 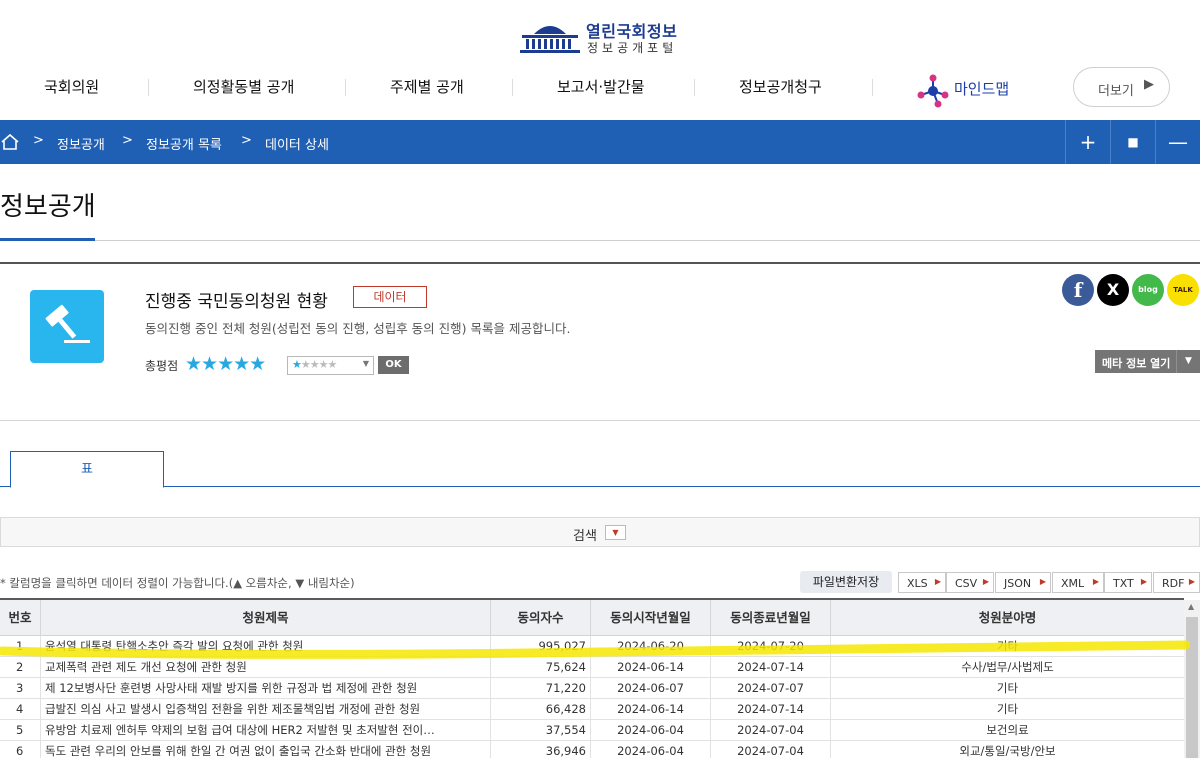 I want to click on export-xml-button: XML ▶, so click(x=1078, y=582).